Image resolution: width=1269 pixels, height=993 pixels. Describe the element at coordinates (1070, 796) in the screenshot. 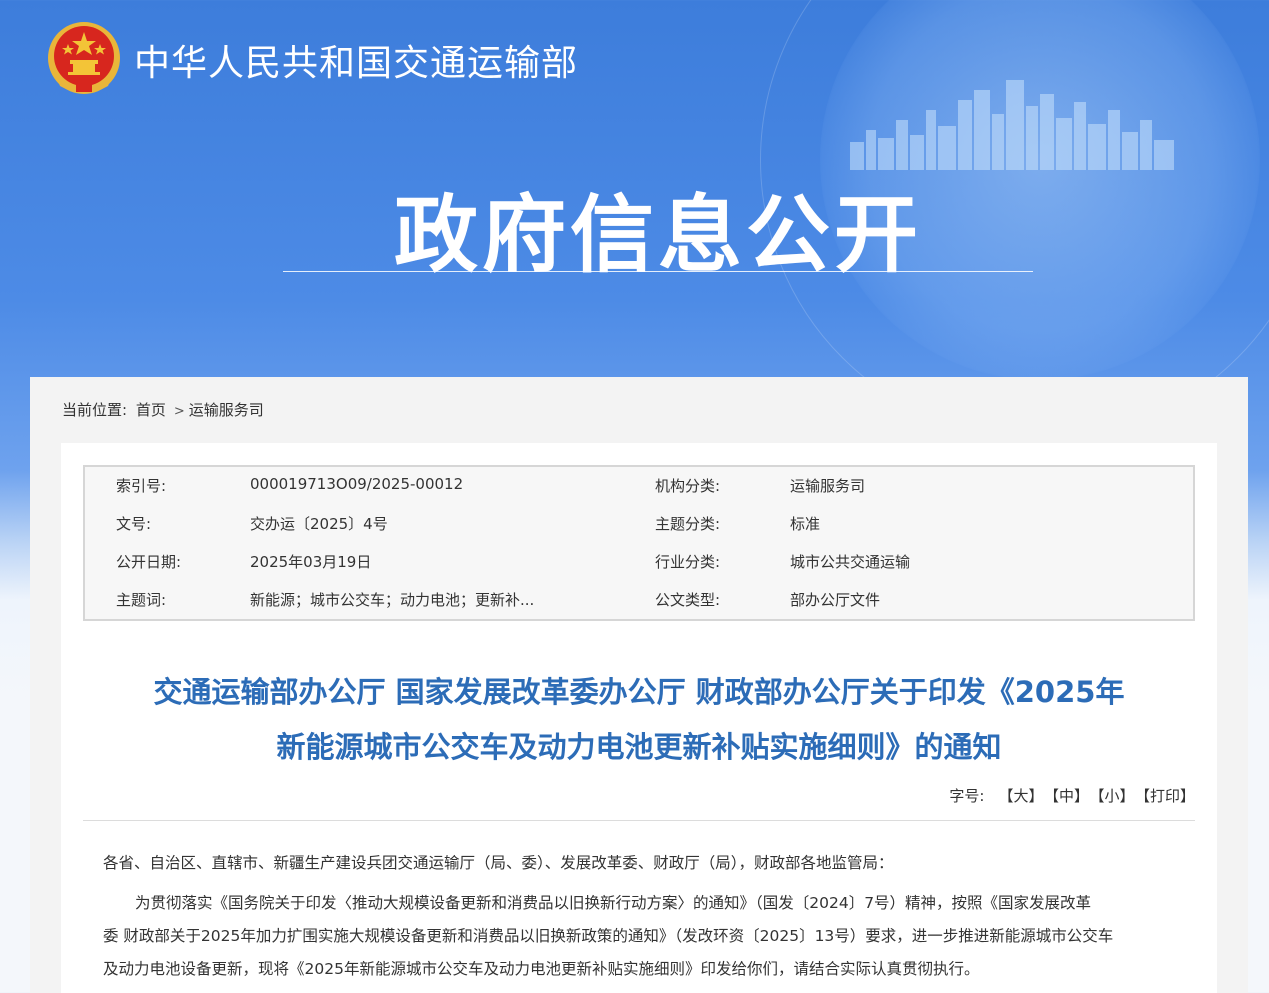

I see `font-medium-button: 【中】` at that location.